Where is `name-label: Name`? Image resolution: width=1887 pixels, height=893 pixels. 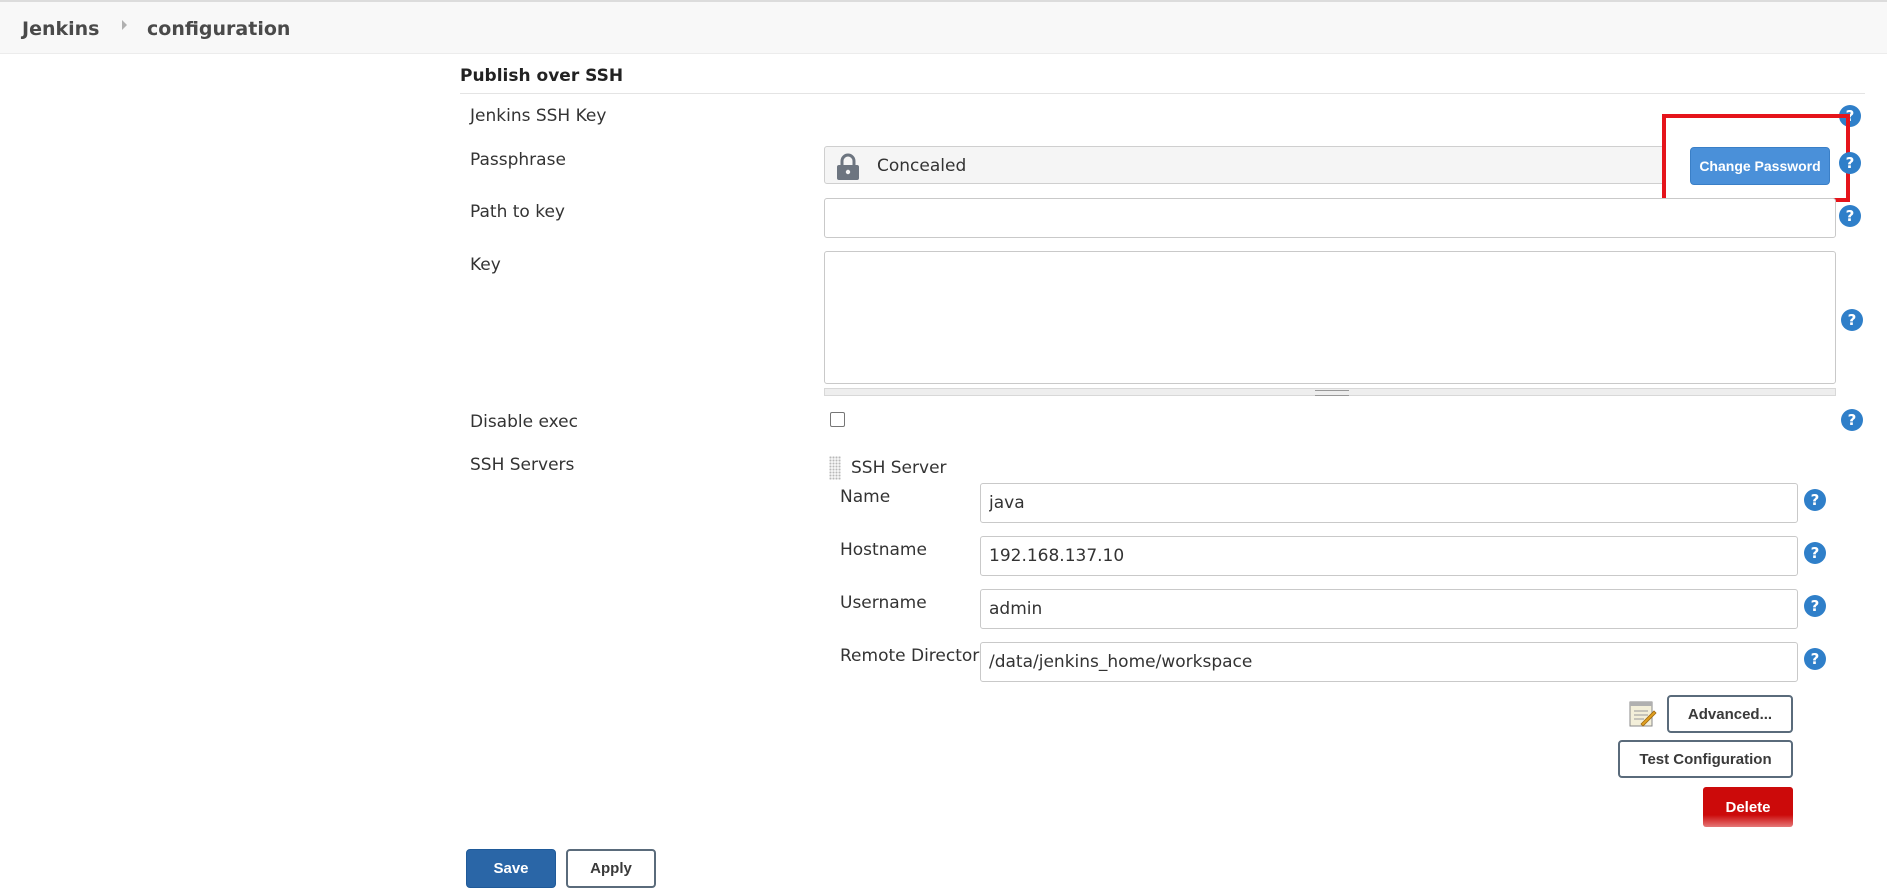
name-label: Name is located at coordinates (865, 497).